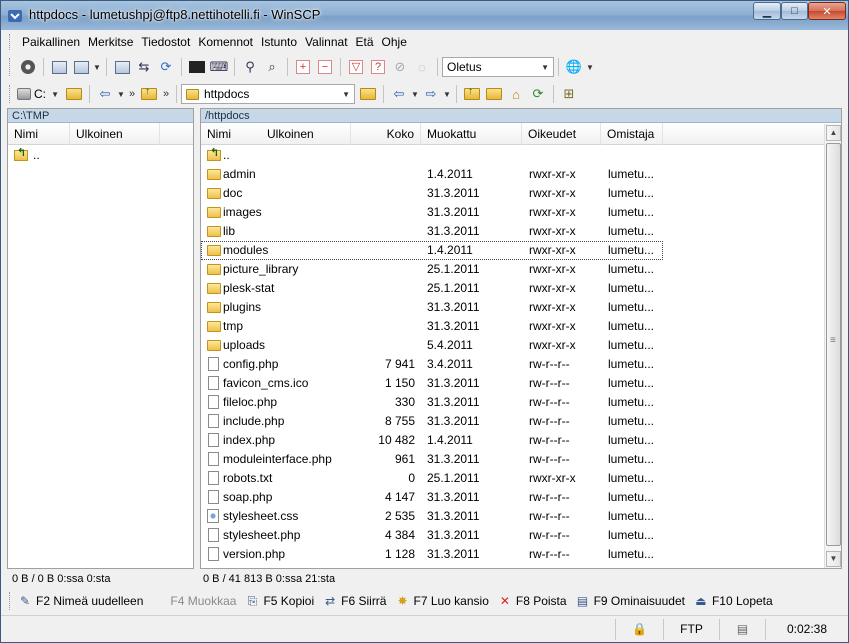  What do you see at coordinates (532, 601) in the screenshot?
I see `fkey-delete-button: ✕ F8 Poista` at bounding box center [532, 601].